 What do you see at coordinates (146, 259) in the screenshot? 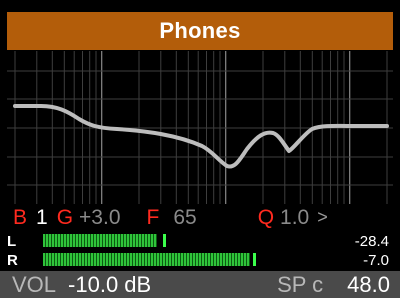
I see `level-fill-right` at bounding box center [146, 259].